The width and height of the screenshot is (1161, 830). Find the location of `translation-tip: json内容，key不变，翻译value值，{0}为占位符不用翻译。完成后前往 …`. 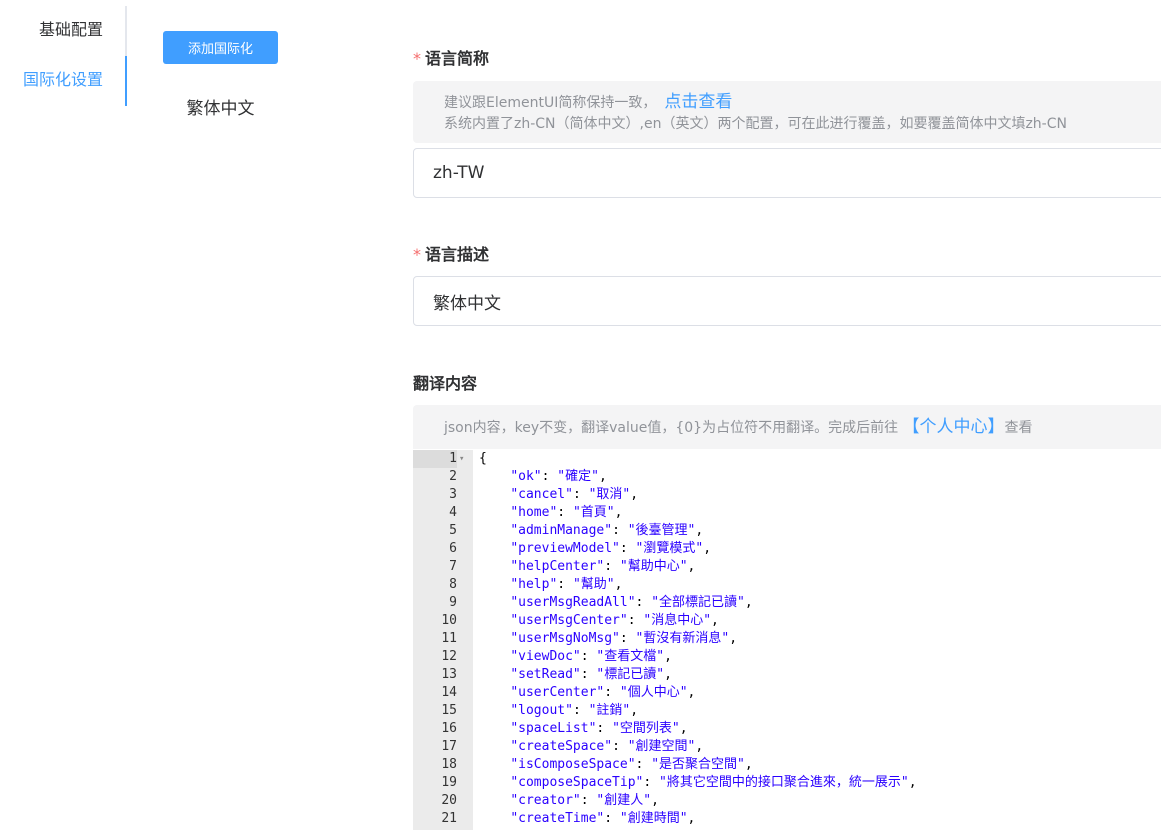

translation-tip: json内容，key不变，翻译value值，{0}为占位符不用翻译。完成后前往 … is located at coordinates (787, 427).